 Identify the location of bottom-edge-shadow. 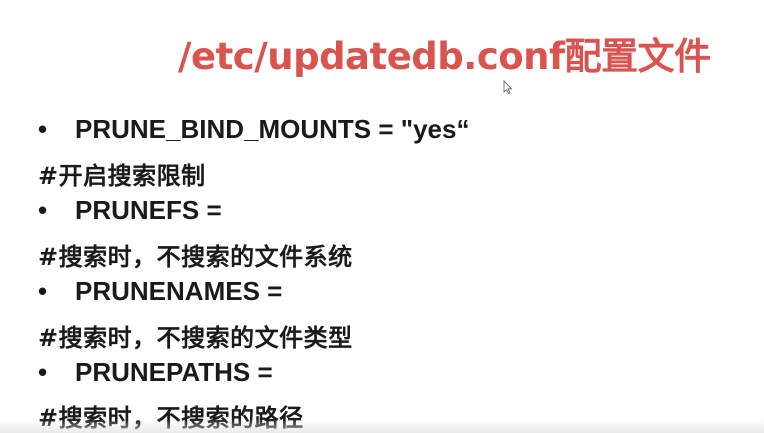
(382, 426).